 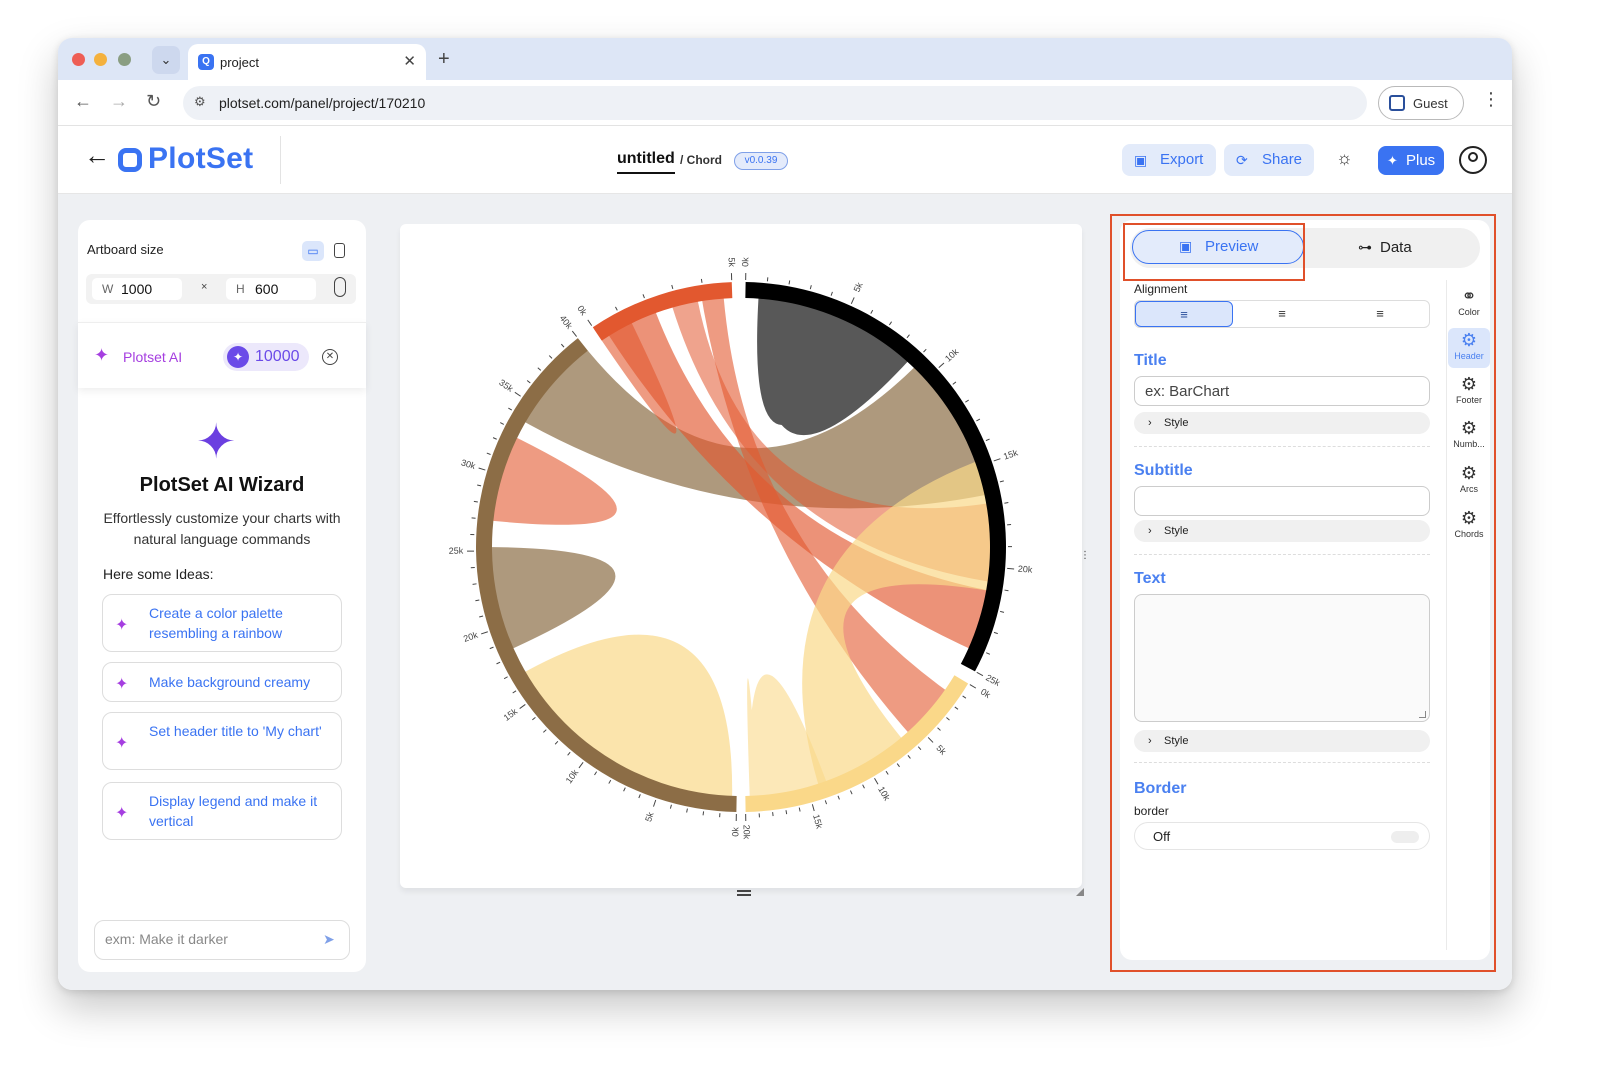 What do you see at coordinates (222, 741) in the screenshot?
I see `idea-suggestion: ✦ Set header title to 'My chart'` at bounding box center [222, 741].